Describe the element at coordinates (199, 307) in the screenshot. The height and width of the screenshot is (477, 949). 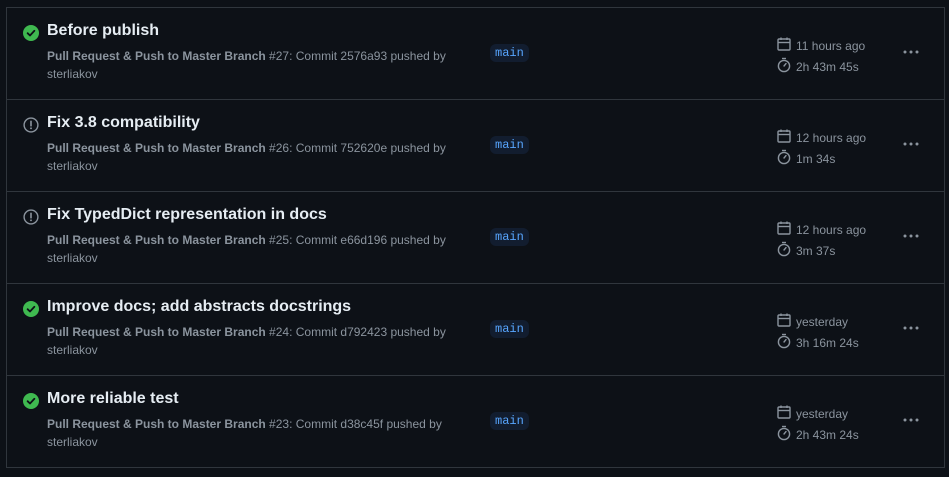
I see `run-title: Improve docs; add abstracts docstrings` at that location.